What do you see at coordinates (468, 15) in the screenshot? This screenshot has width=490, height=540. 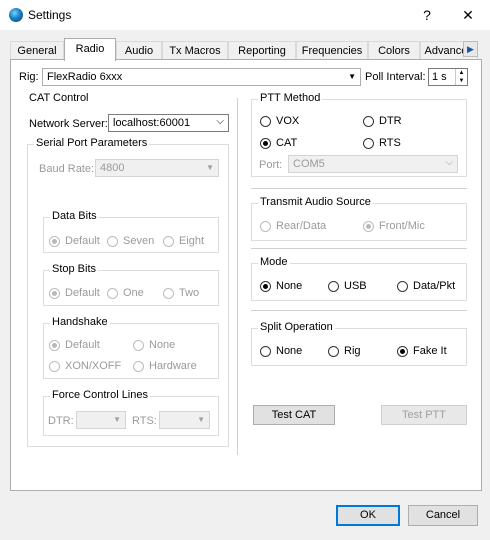 I see `close-button: ✕` at bounding box center [468, 15].